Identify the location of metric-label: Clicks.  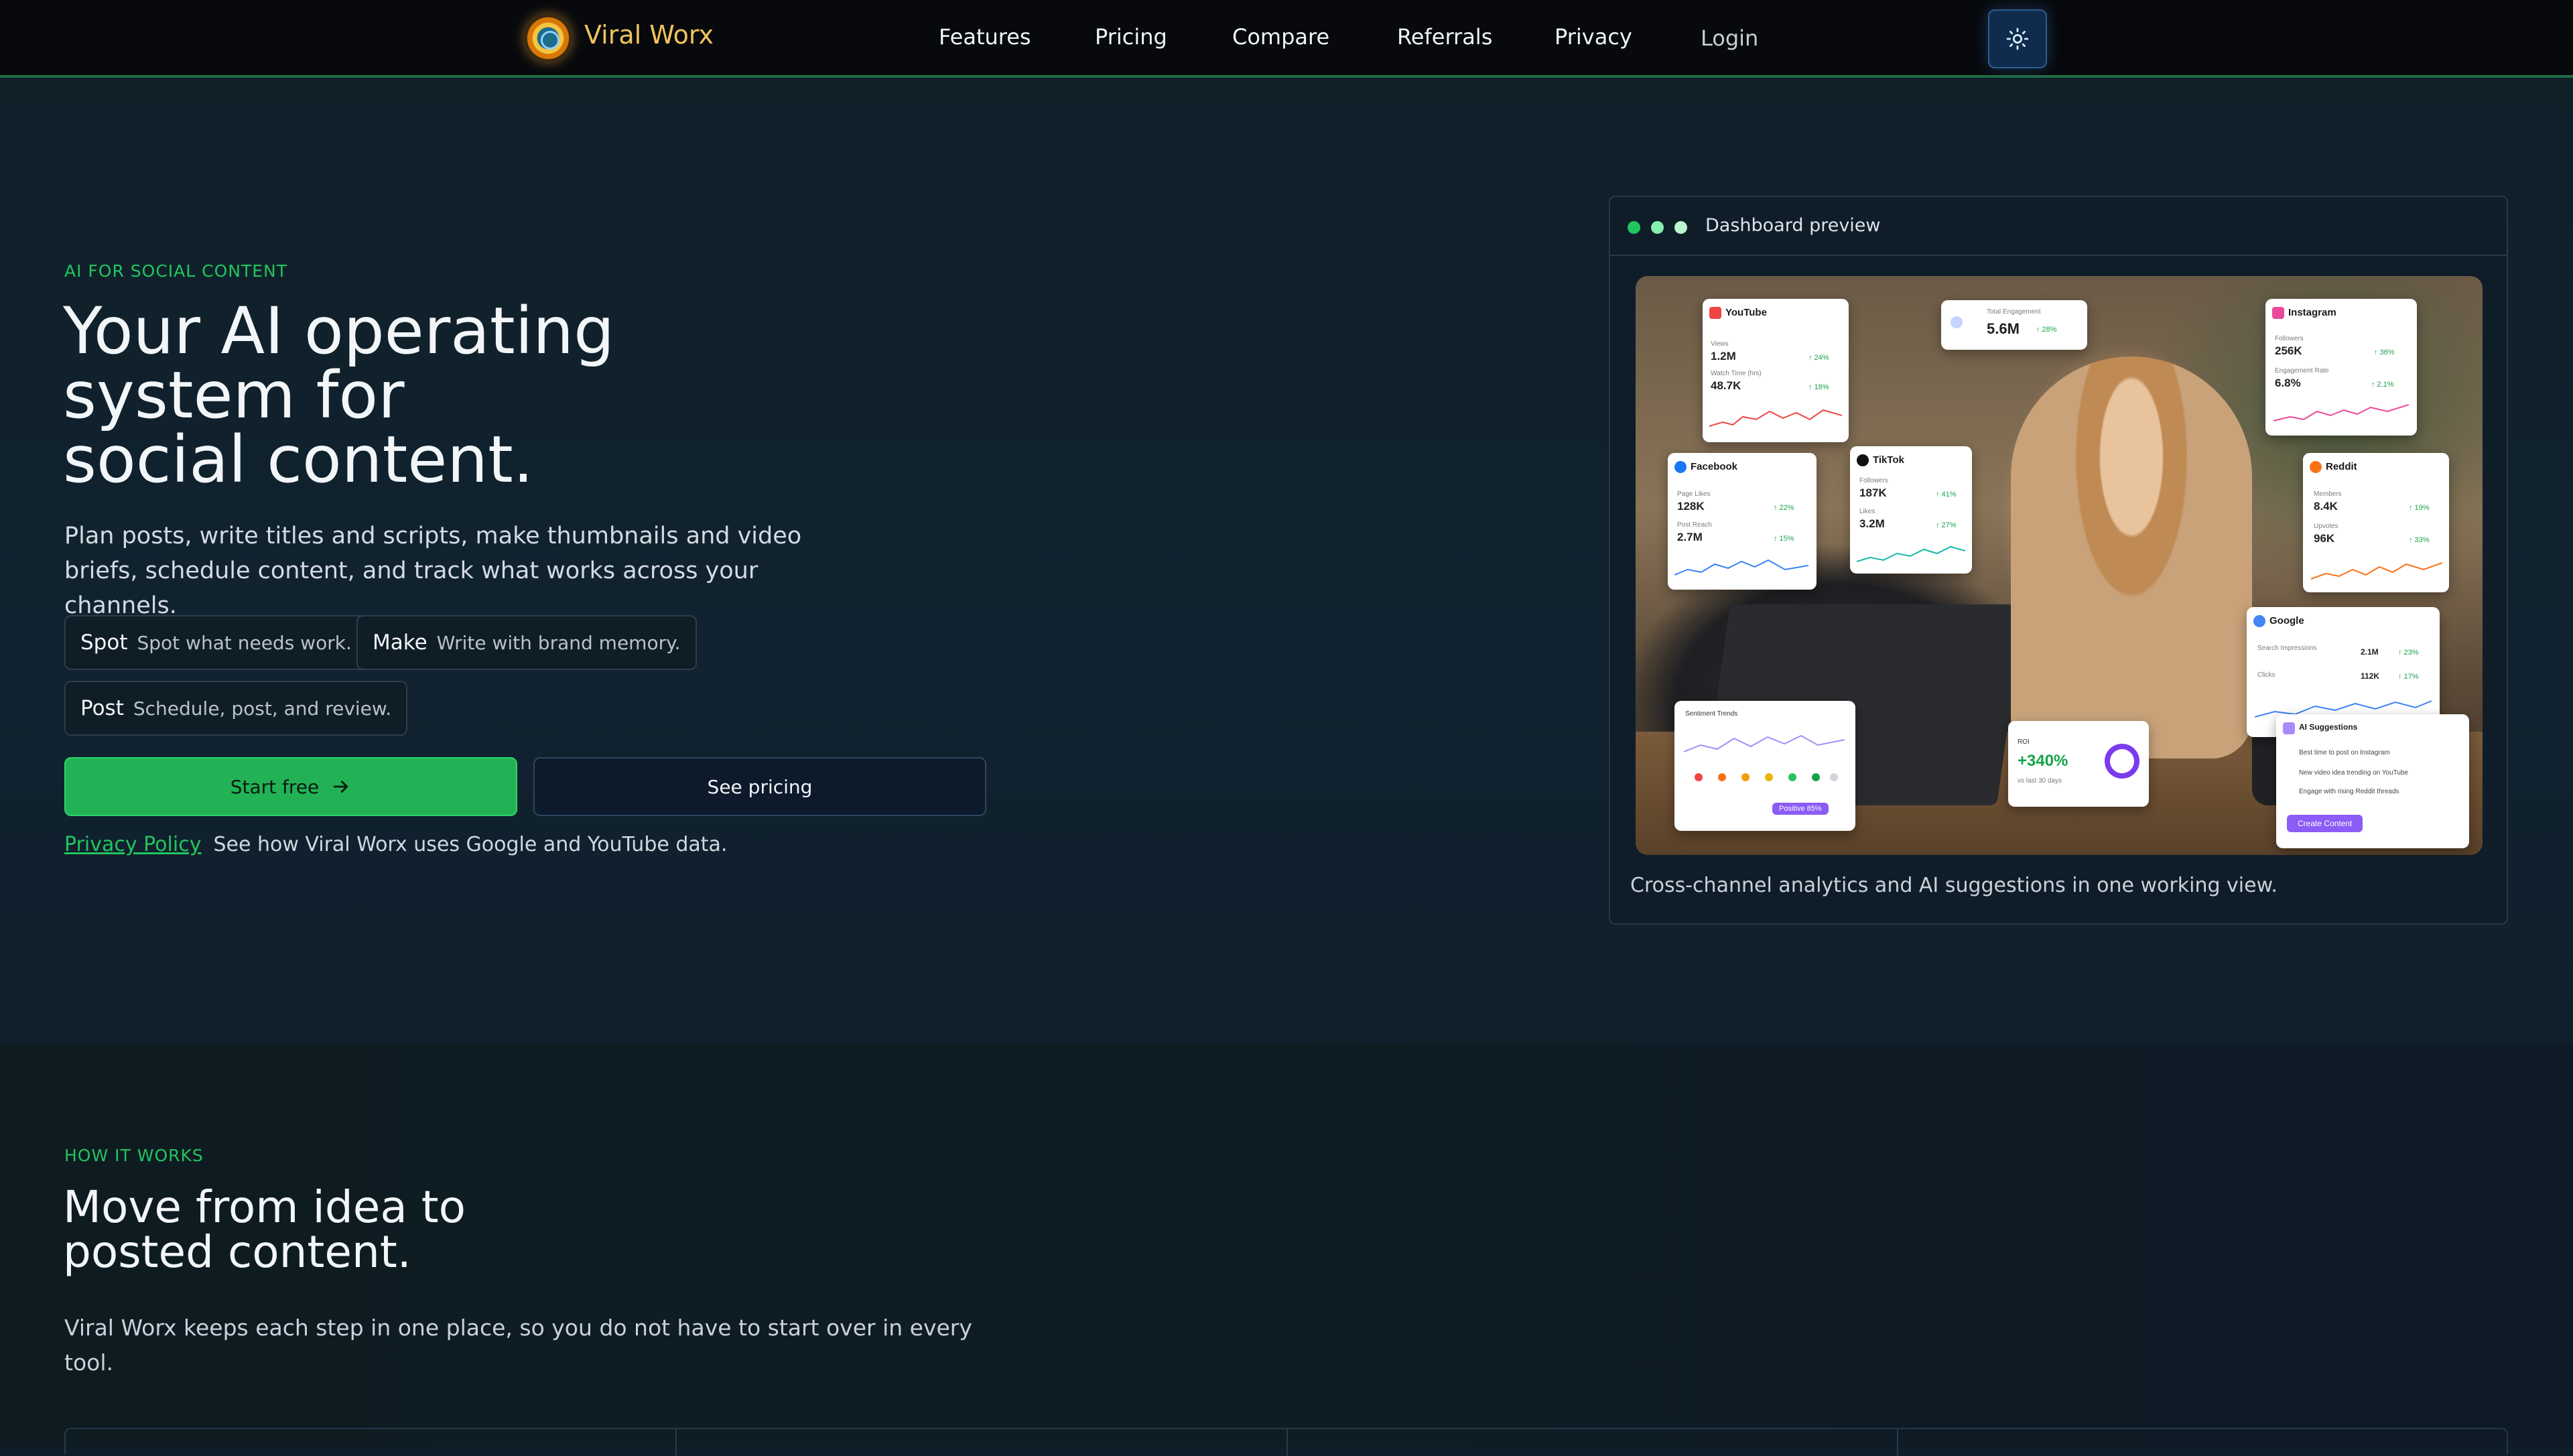
(2266, 675).